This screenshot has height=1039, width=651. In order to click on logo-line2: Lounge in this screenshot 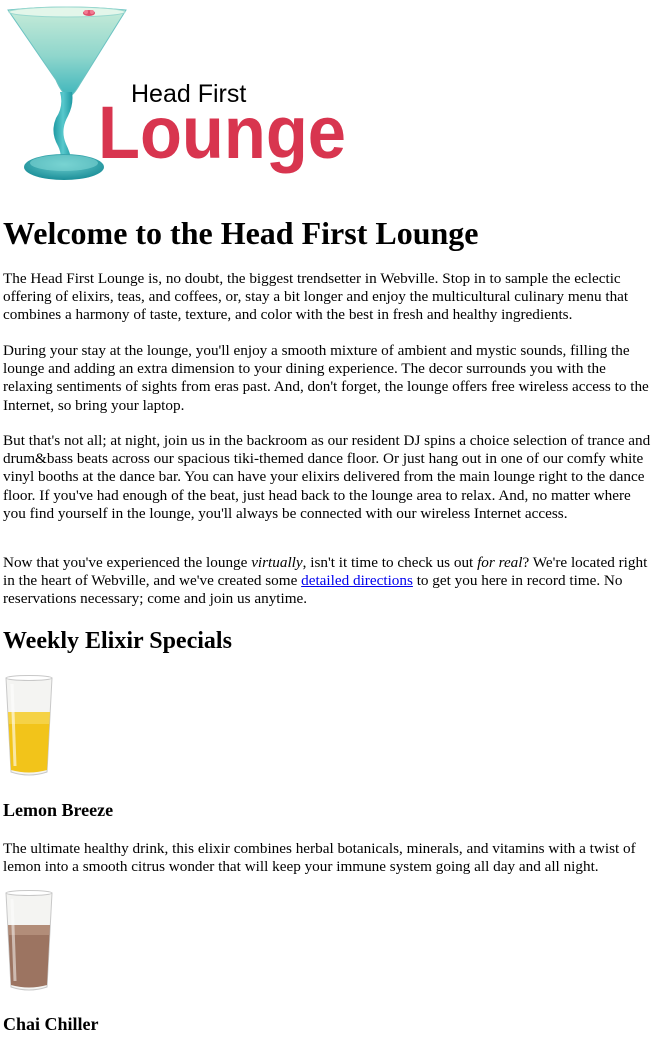, I will do `click(222, 132)`.